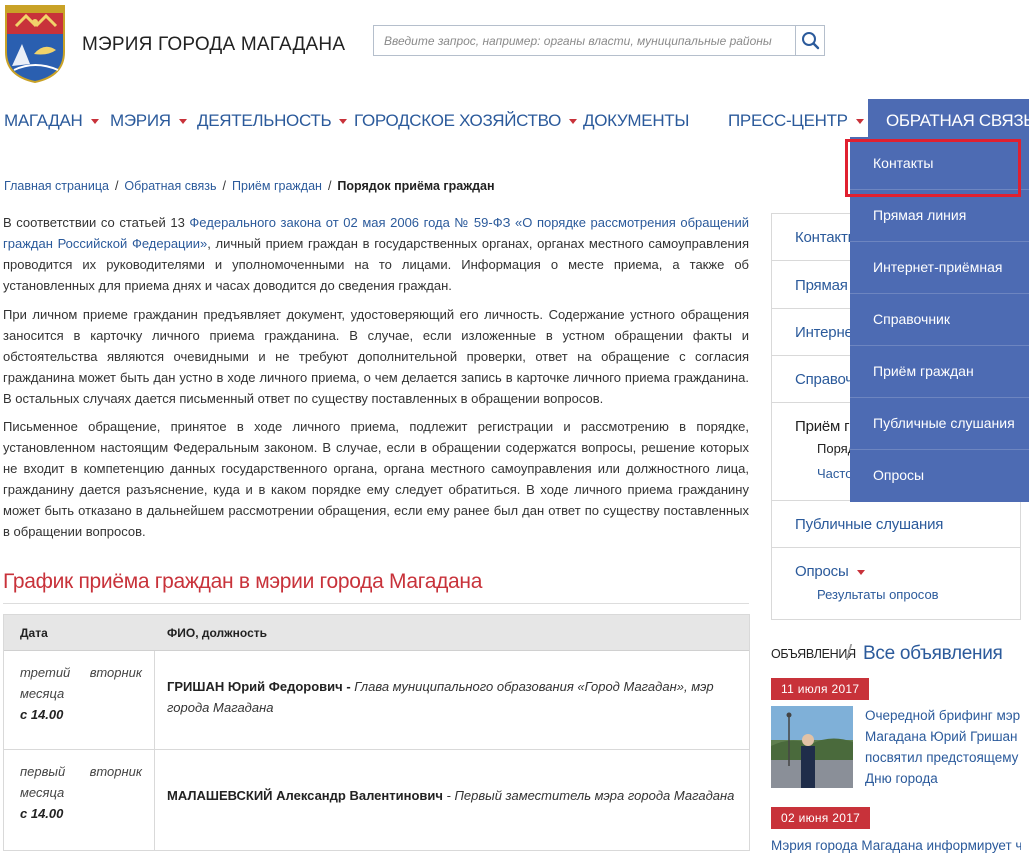 This screenshot has height=856, width=1029. What do you see at coordinates (939, 267) in the screenshot?
I see `dropdown-item-internet-priemnaya: Интернет-приёмная` at bounding box center [939, 267].